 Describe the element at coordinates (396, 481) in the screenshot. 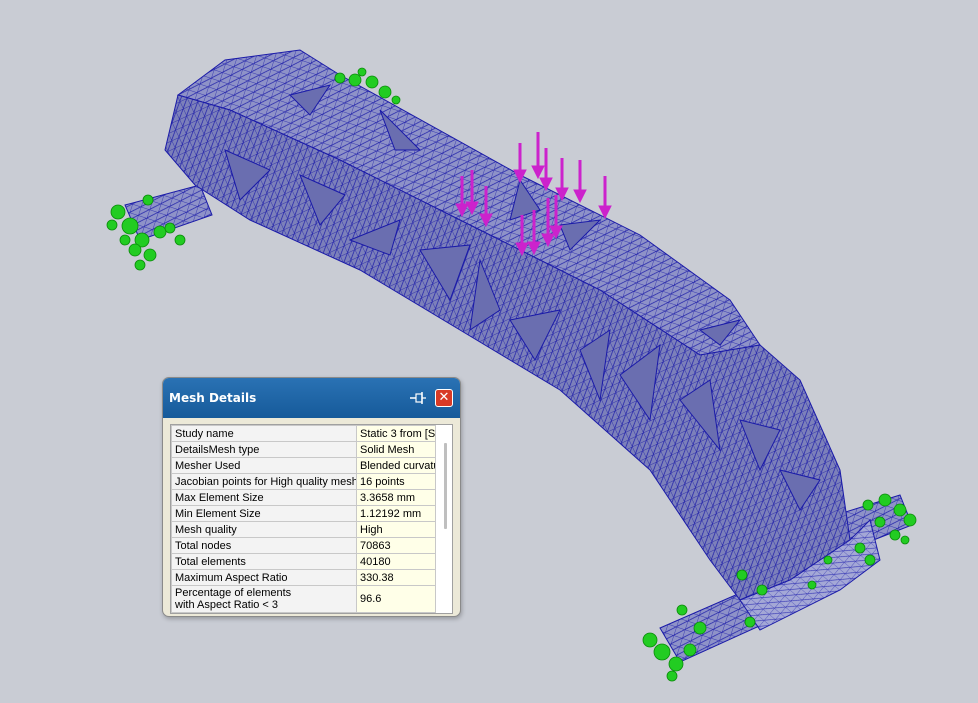

I see `row-value: 16 points` at that location.